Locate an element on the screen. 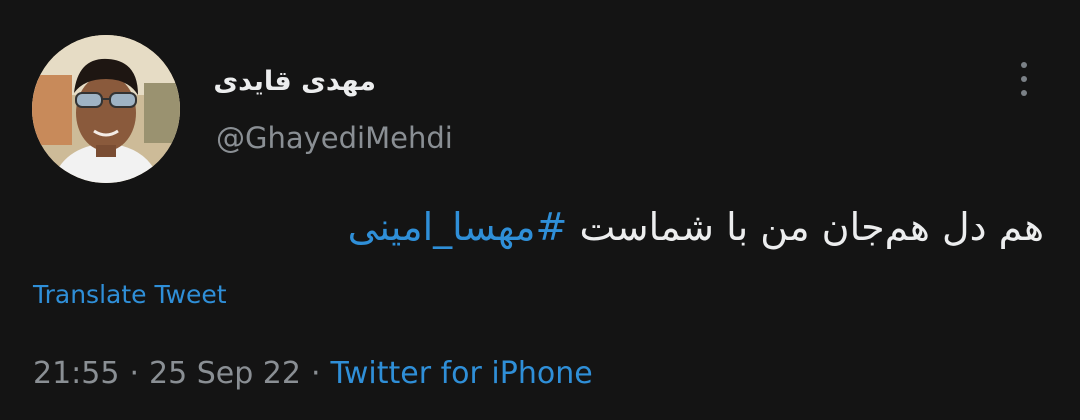 This screenshot has height=420, width=1080. avatar is located at coordinates (106, 109).